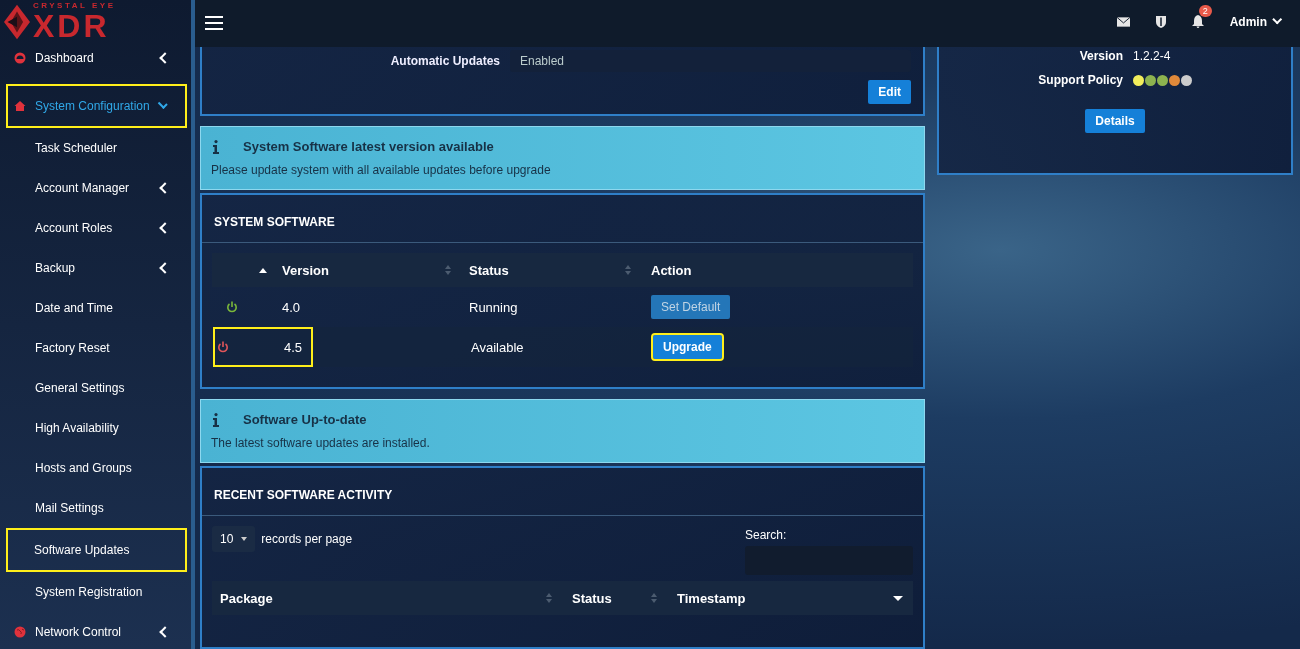  I want to click on nav-item: Backup, so click(95, 268).